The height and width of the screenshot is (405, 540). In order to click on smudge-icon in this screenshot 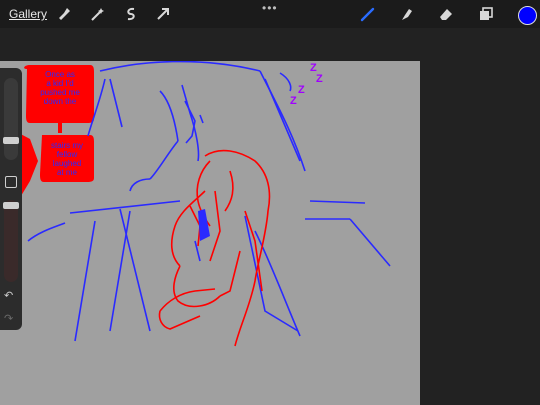, I will do `click(407, 14)`.